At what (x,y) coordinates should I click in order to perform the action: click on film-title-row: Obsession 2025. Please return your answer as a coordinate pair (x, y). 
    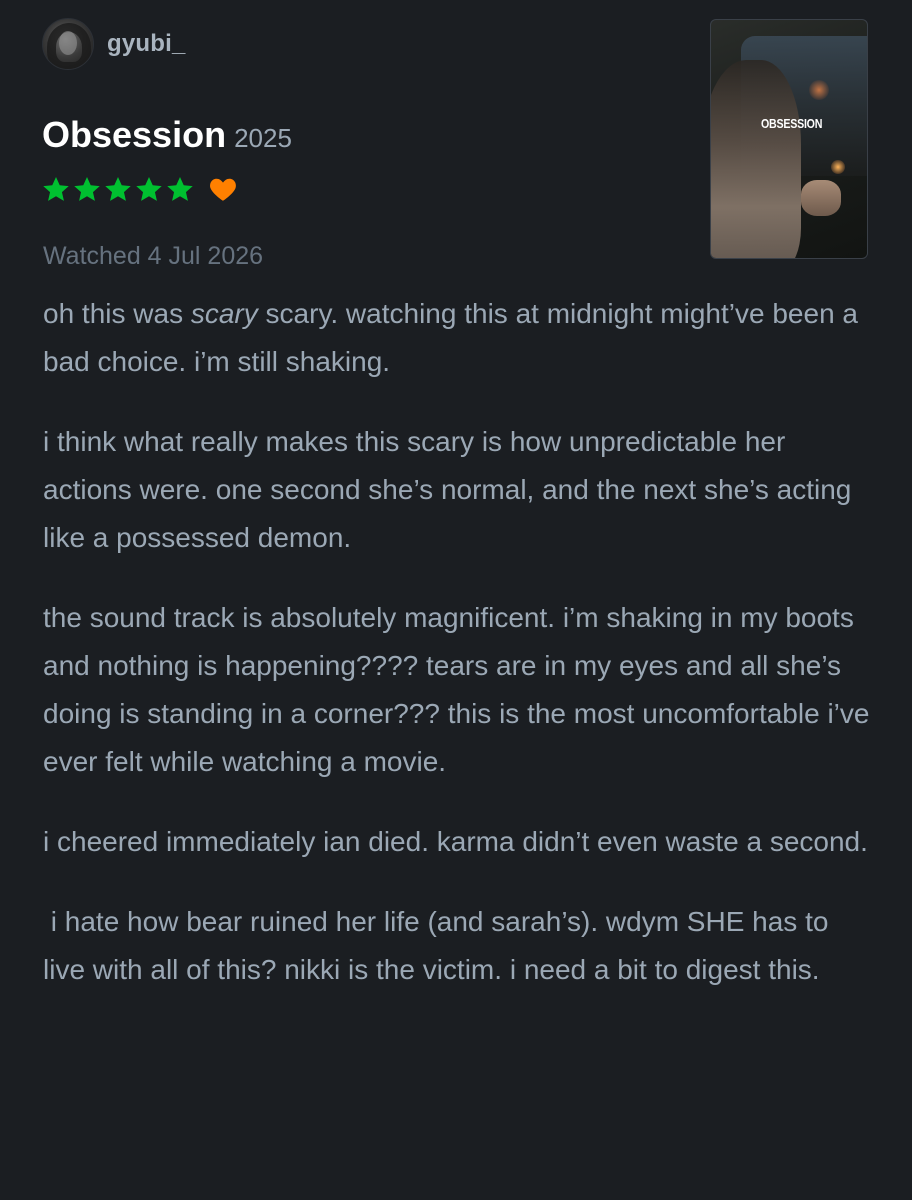
    Looking at the image, I should click on (167, 135).